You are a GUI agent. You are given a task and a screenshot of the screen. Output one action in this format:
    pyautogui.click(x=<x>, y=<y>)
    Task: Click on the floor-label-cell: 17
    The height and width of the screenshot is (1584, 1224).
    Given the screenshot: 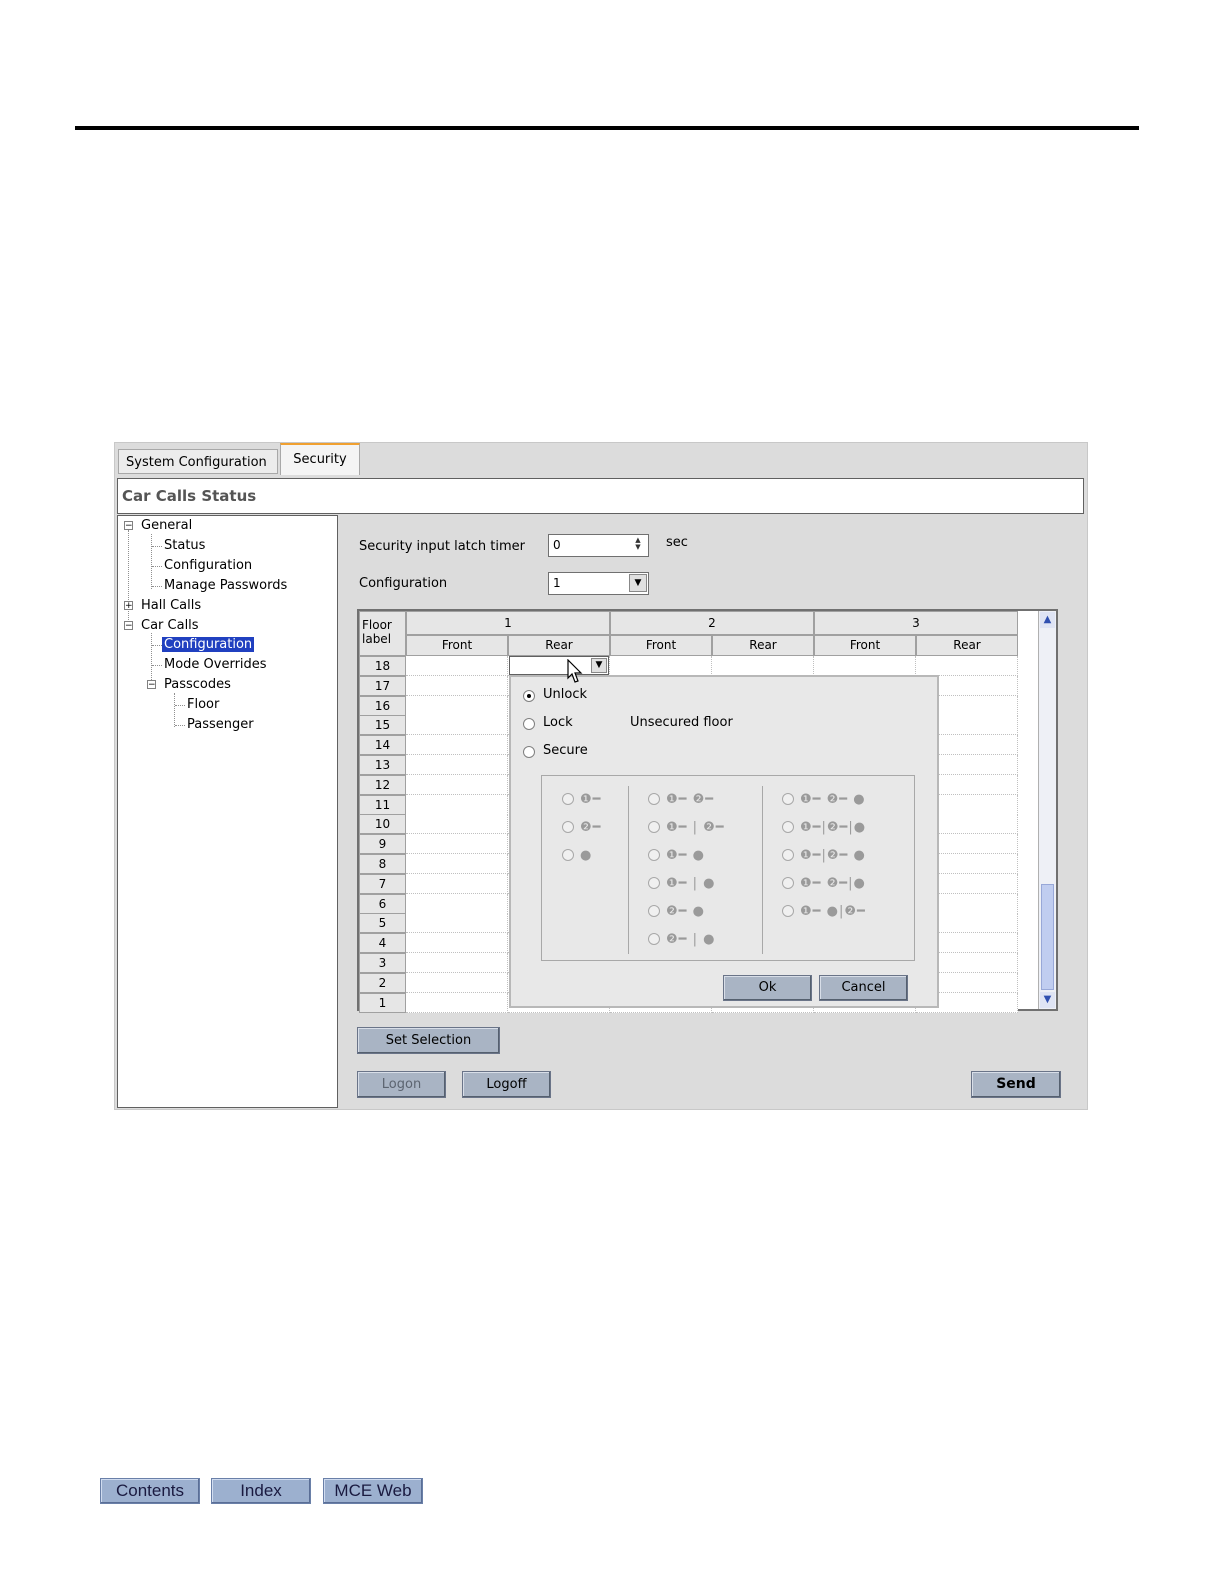 What is the action you would take?
    pyautogui.click(x=382, y=685)
    